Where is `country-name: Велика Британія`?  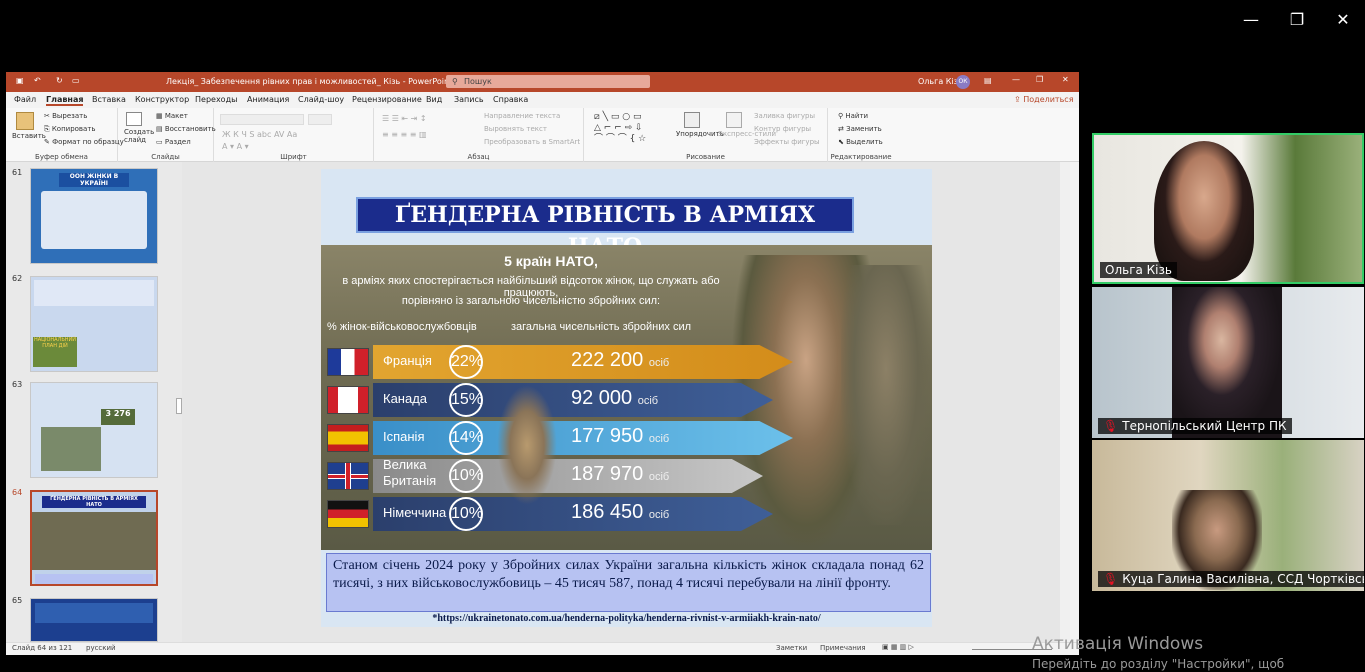 country-name: Велика Британія is located at coordinates (410, 472).